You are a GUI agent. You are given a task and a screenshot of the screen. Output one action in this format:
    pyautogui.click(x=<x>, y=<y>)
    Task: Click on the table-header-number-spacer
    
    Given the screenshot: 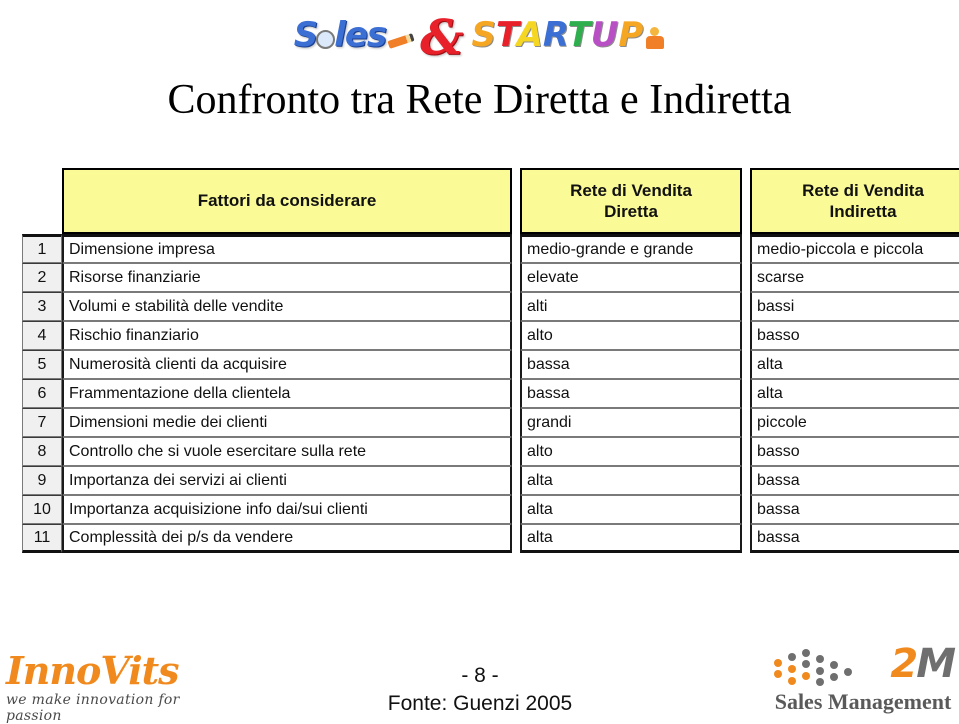 What is the action you would take?
    pyautogui.click(x=42, y=201)
    